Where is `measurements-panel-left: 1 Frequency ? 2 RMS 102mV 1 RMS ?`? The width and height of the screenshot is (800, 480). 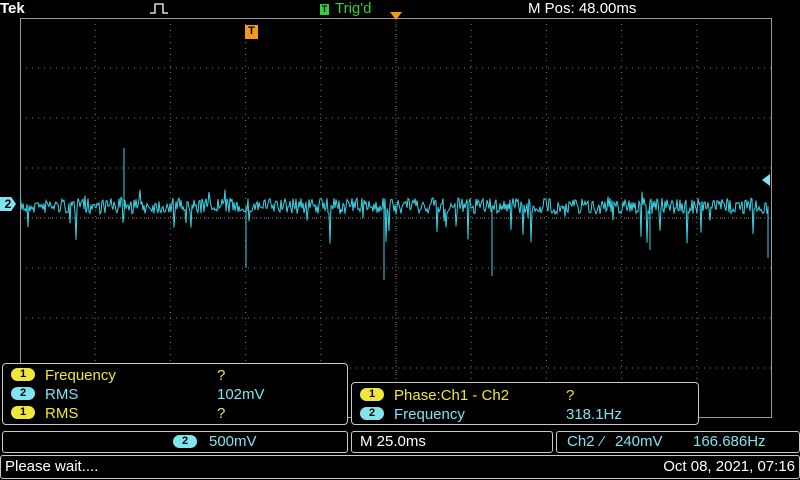
measurements-panel-left: 1 Frequency ? 2 RMS 102mV 1 RMS ? is located at coordinates (175, 394).